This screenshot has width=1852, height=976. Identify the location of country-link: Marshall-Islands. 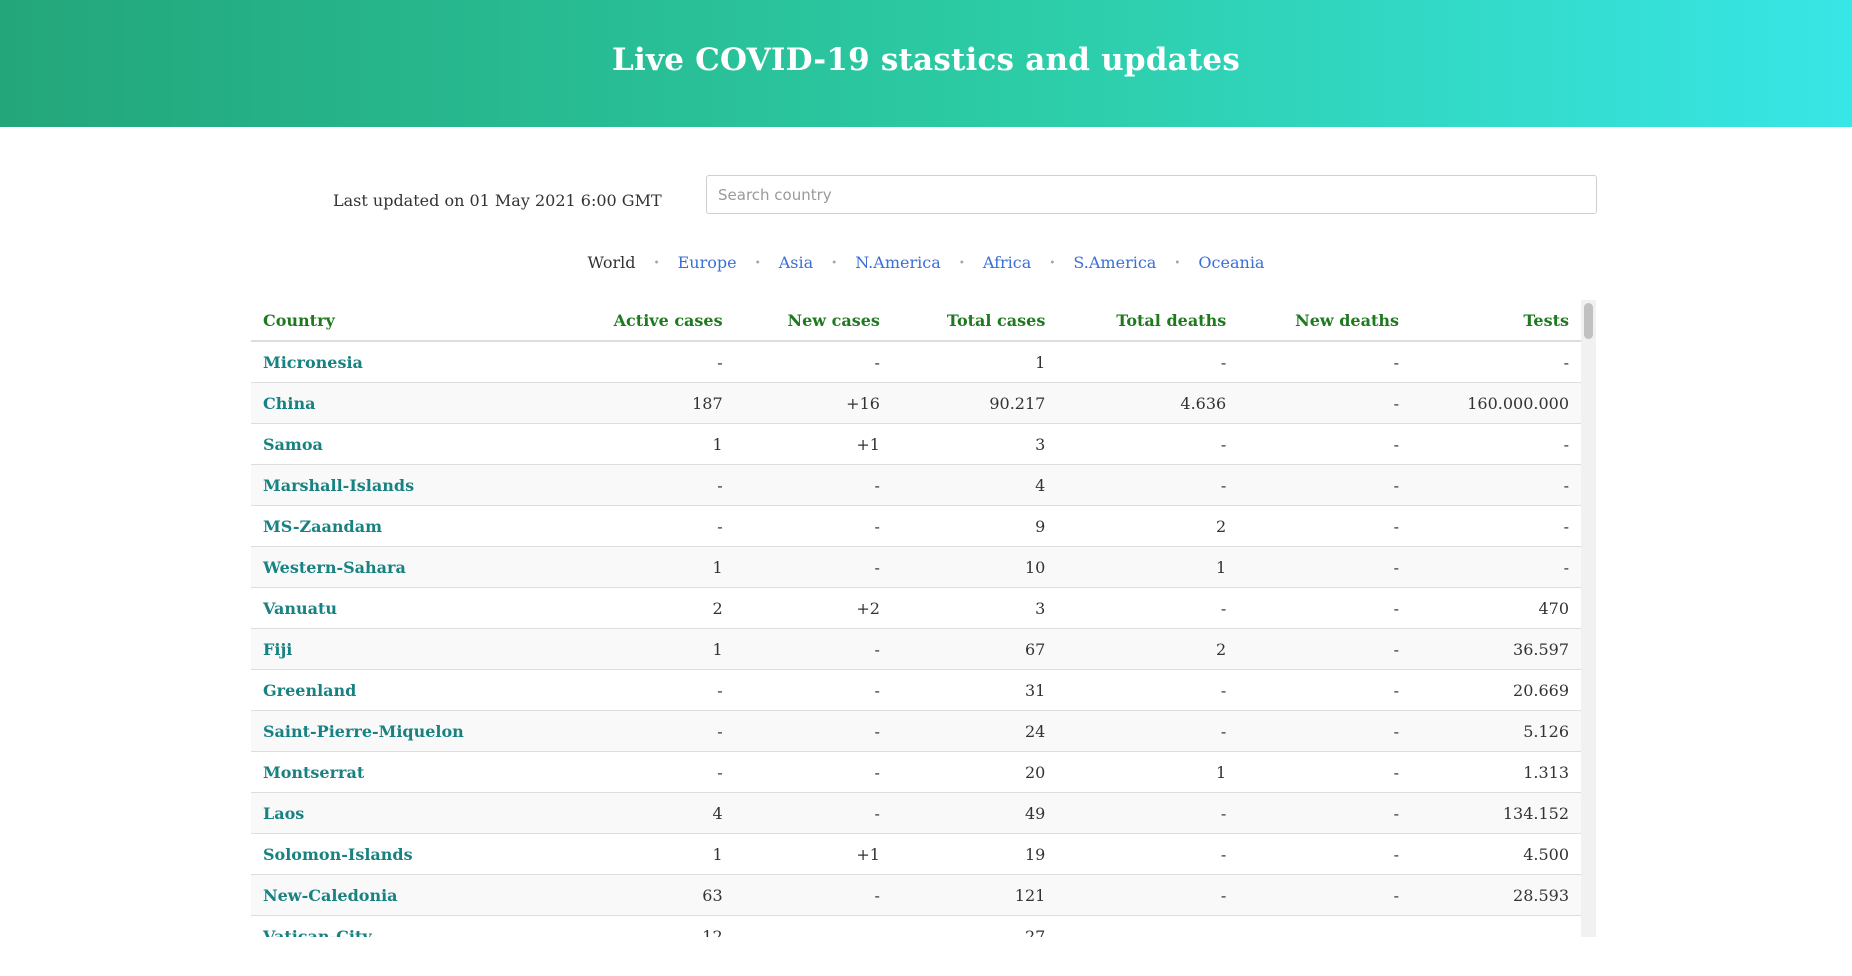
(403, 485).